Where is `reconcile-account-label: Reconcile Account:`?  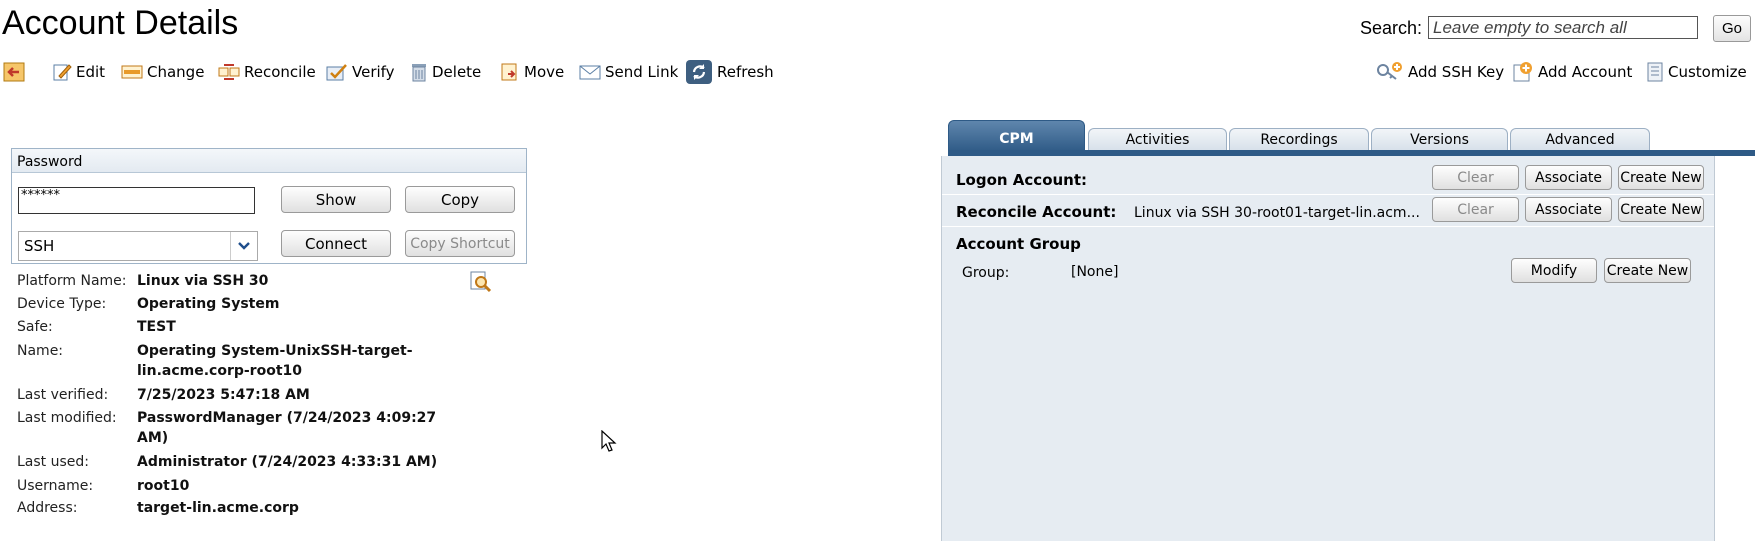
reconcile-account-label: Reconcile Account: is located at coordinates (1036, 212).